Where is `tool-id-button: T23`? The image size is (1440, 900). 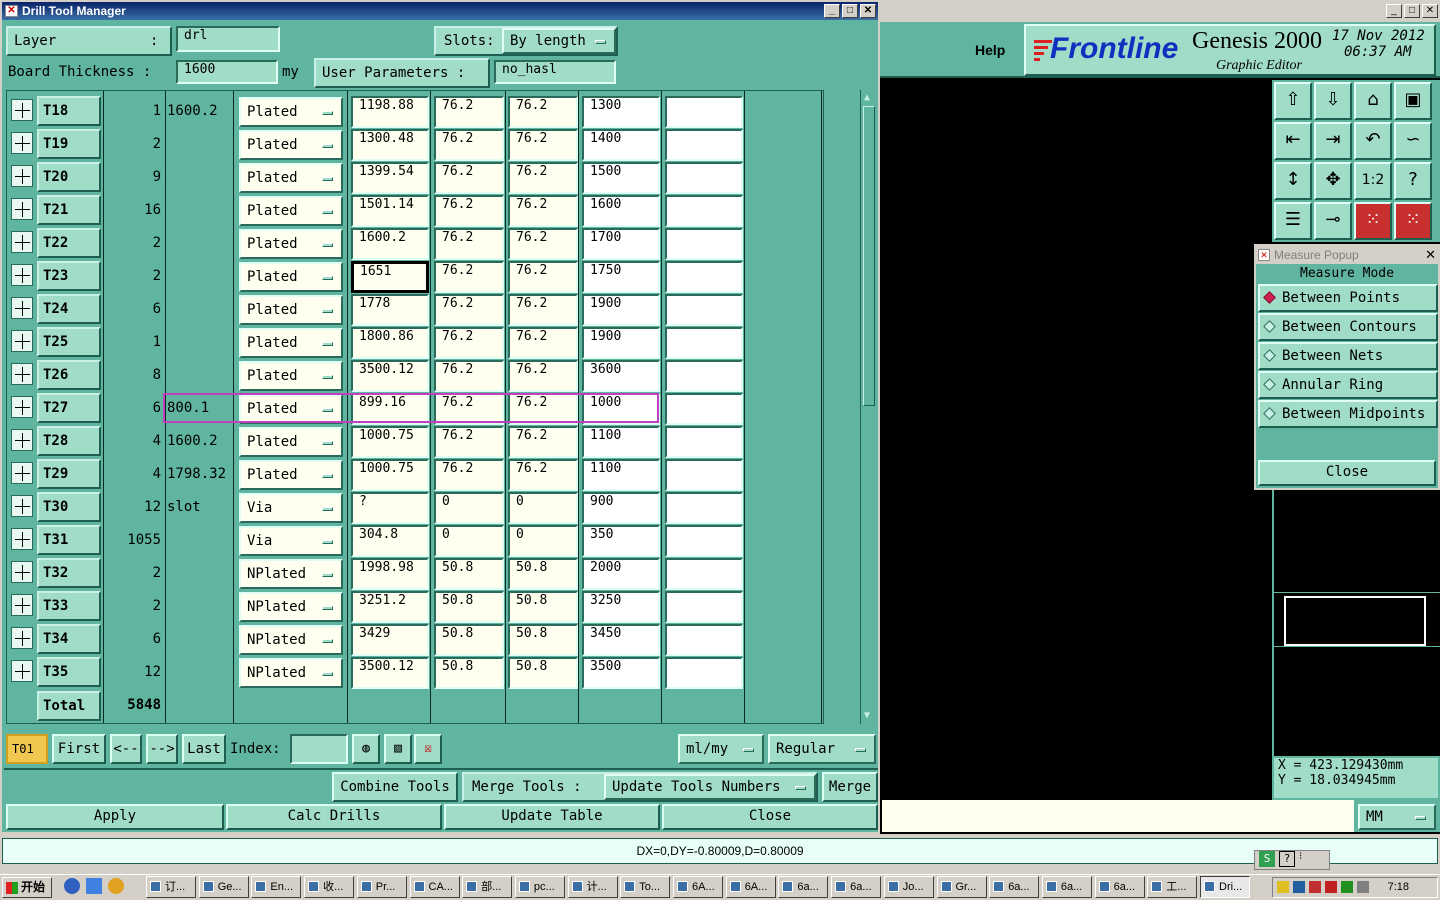 tool-id-button: T23 is located at coordinates (69, 276).